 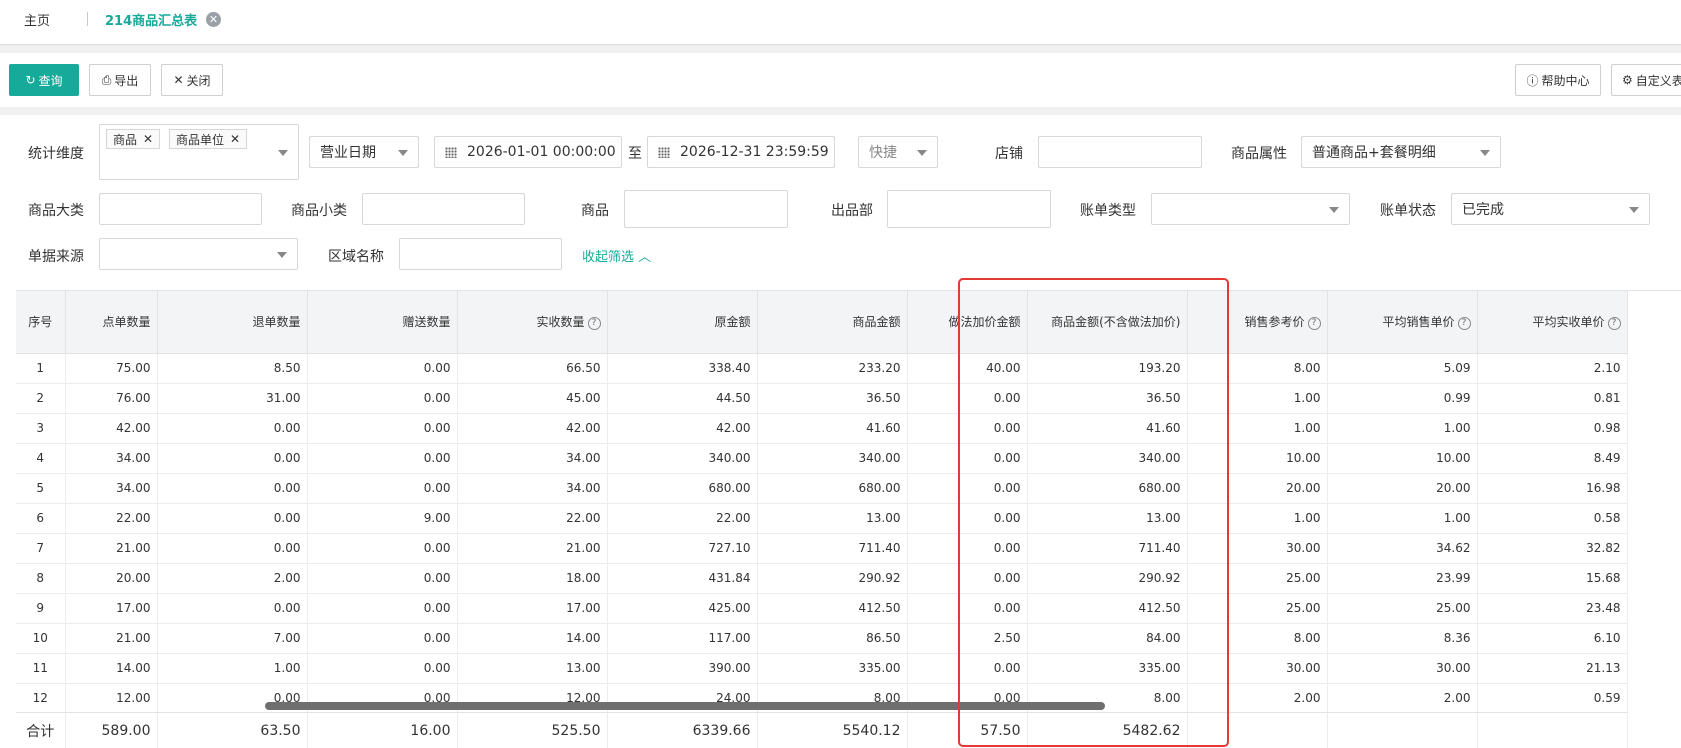 What do you see at coordinates (1646, 80) in the screenshot?
I see `customize-table-button: ⚙ 自定义表` at bounding box center [1646, 80].